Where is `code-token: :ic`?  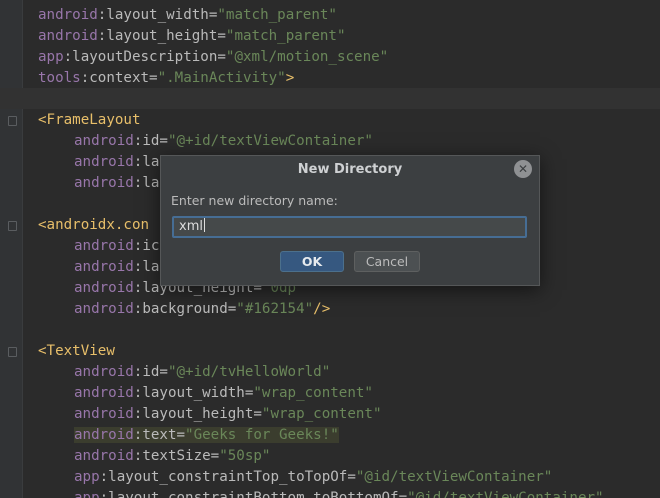
code-token: :ic is located at coordinates (146, 246).